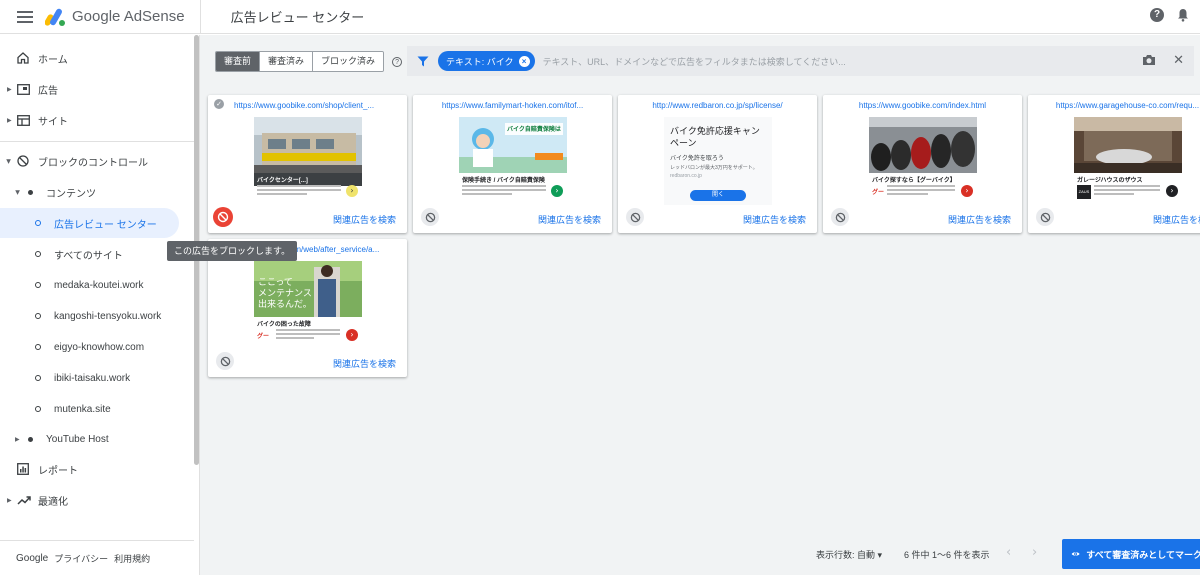  I want to click on camera-icon, so click(1149, 60).